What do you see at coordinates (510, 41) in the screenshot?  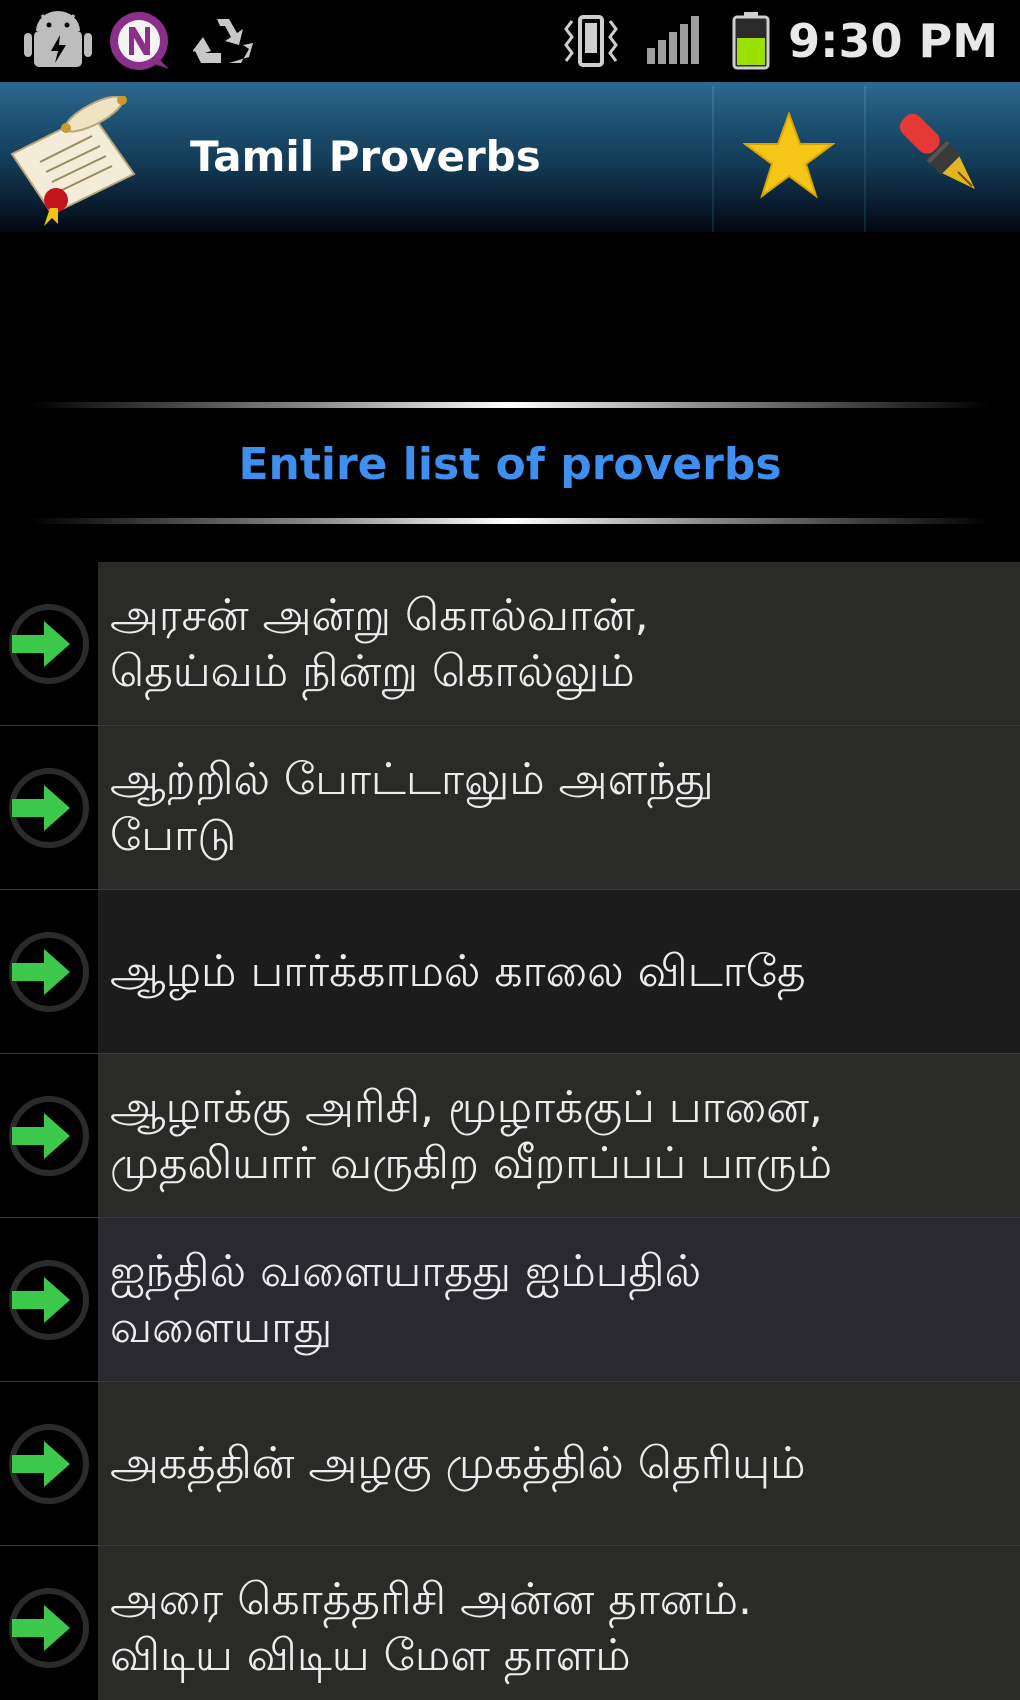 I see `status-bar: 9:30 PM` at bounding box center [510, 41].